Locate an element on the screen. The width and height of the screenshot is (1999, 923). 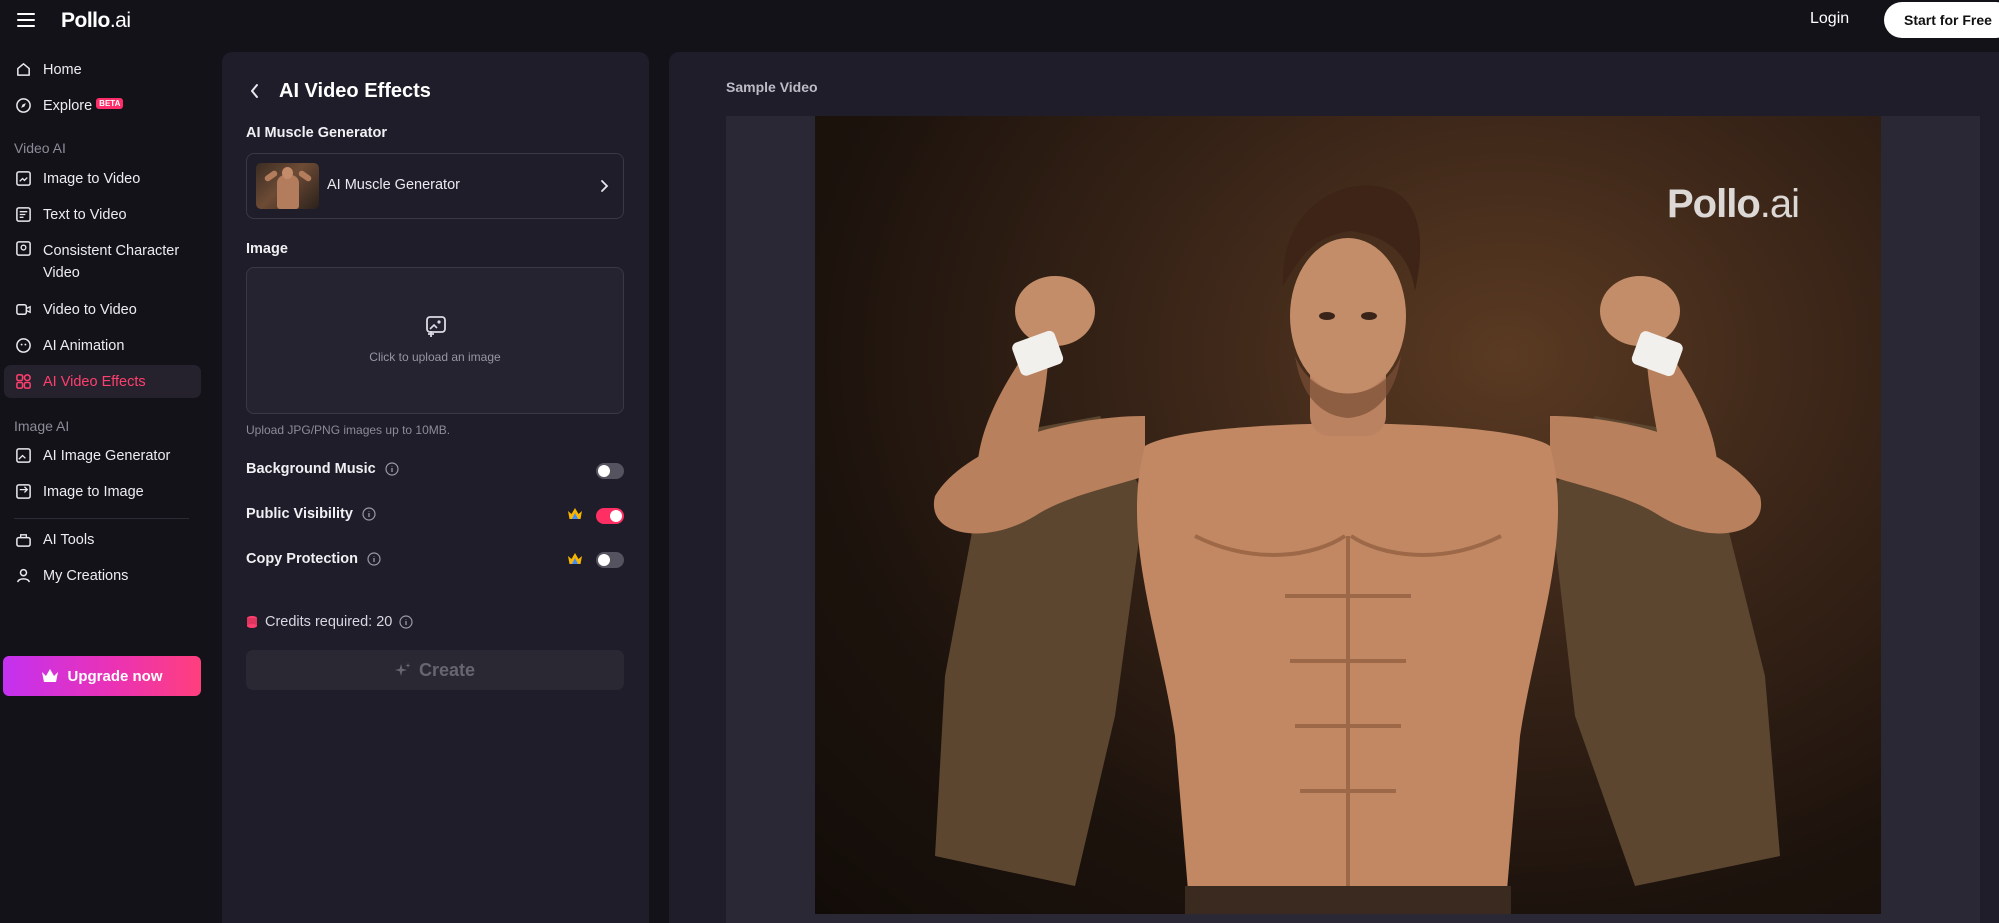
watermark-text: Pollo is located at coordinates (1714, 204).